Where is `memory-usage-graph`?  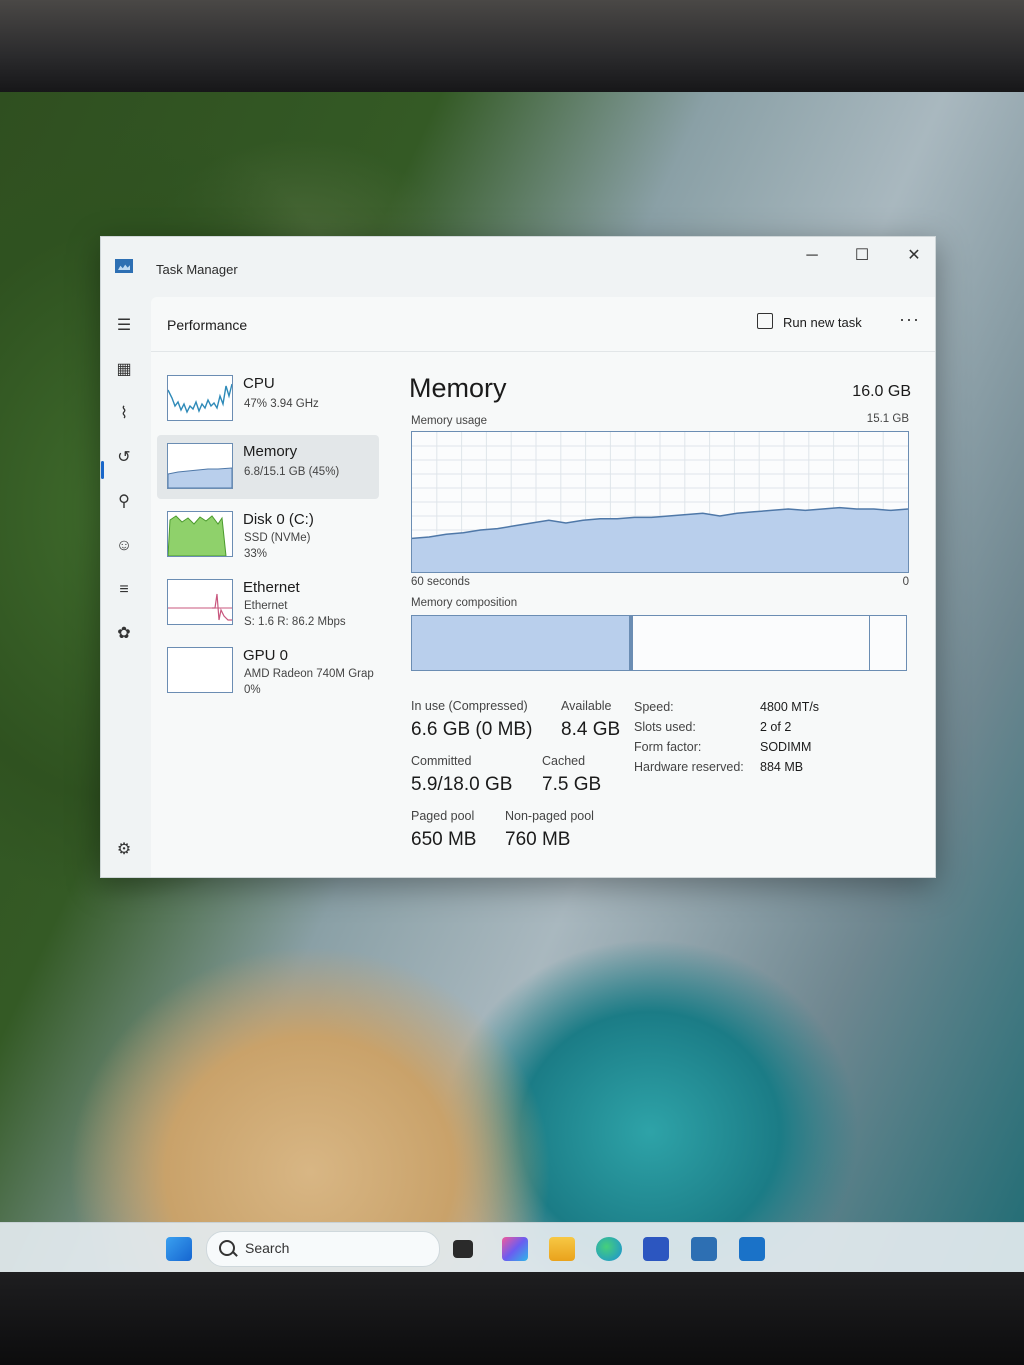 memory-usage-graph is located at coordinates (660, 502).